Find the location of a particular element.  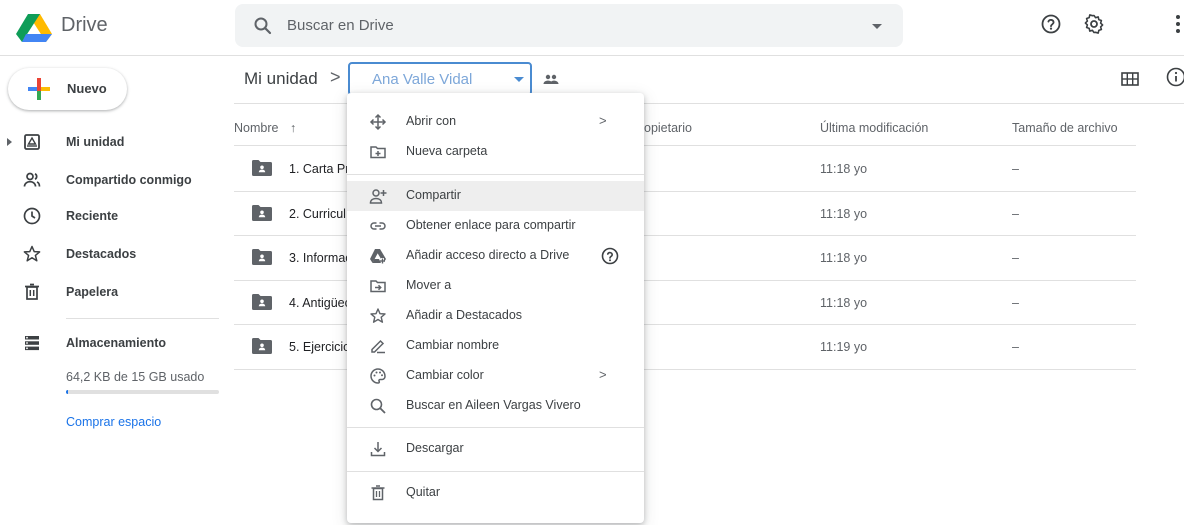

sidebar-item-recent: Reciente is located at coordinates (112, 216).